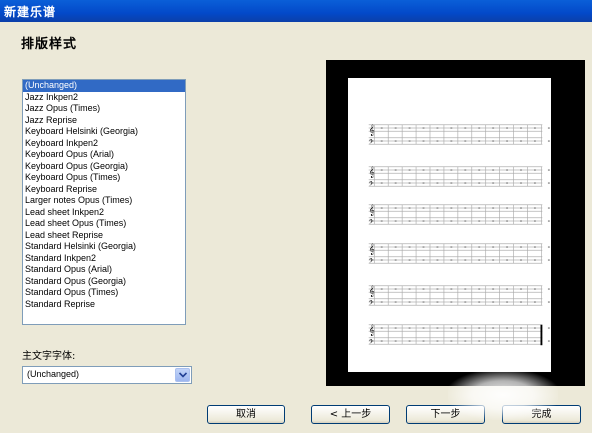  I want to click on title-bar: 新建乐谱, so click(296, 11).